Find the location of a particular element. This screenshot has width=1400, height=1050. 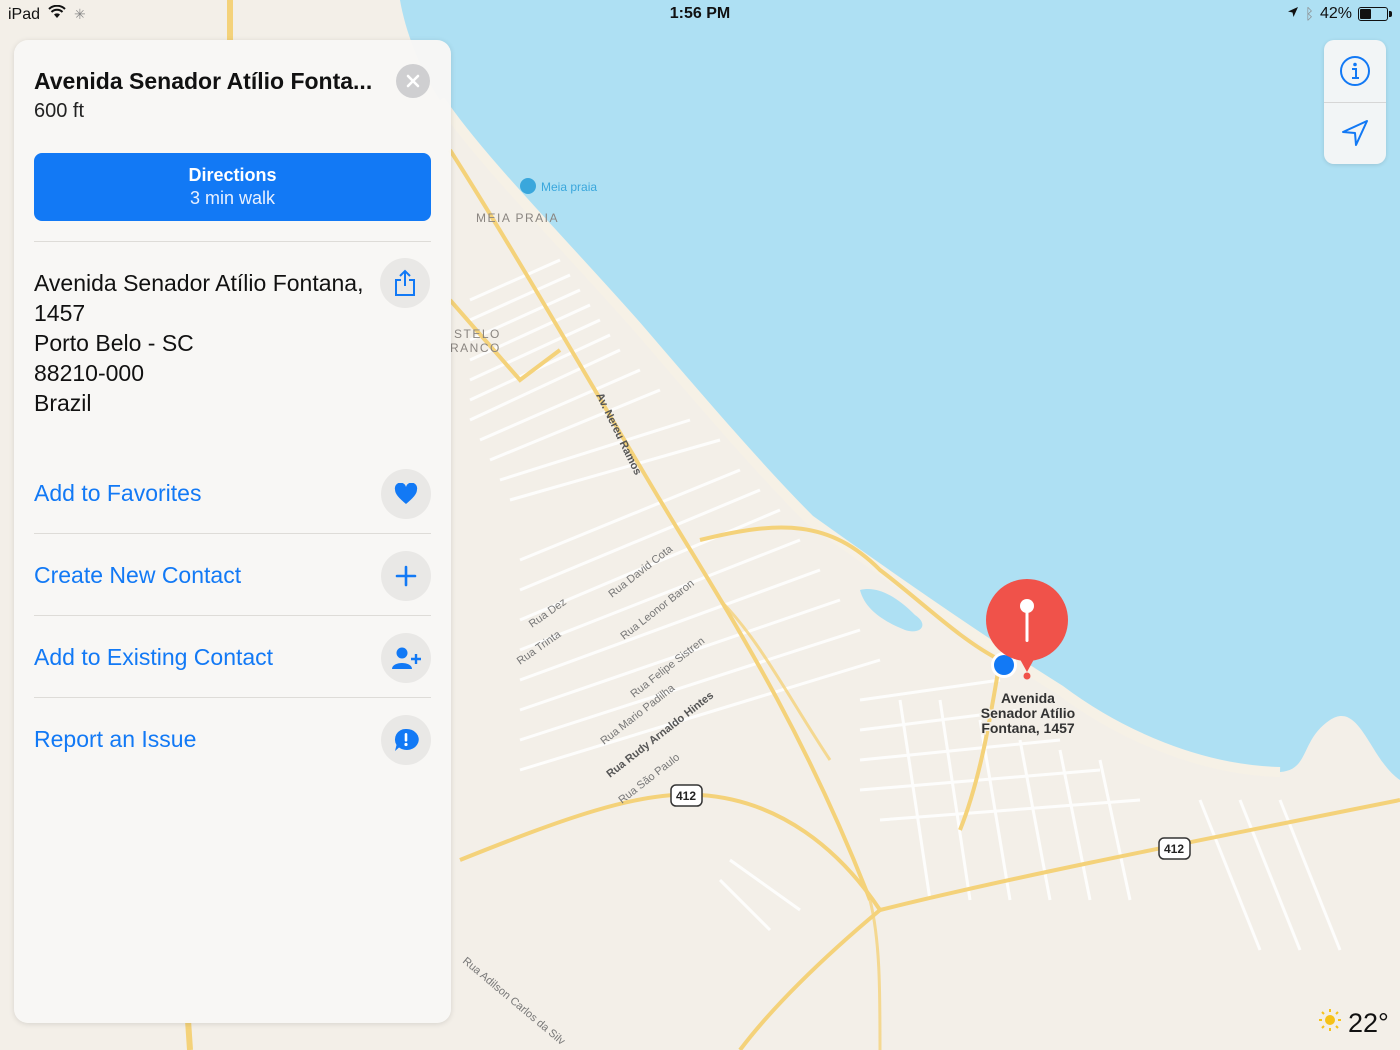

info-button is located at coordinates (1355, 71).